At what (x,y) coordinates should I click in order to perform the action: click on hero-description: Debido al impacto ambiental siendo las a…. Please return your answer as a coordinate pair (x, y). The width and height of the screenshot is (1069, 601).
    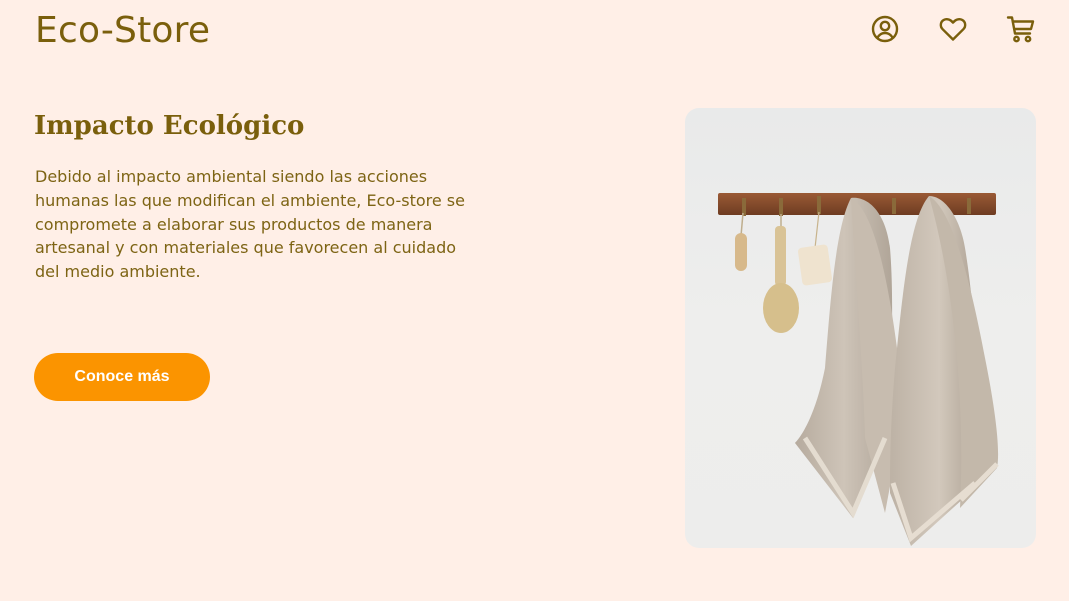
    Looking at the image, I should click on (250, 224).